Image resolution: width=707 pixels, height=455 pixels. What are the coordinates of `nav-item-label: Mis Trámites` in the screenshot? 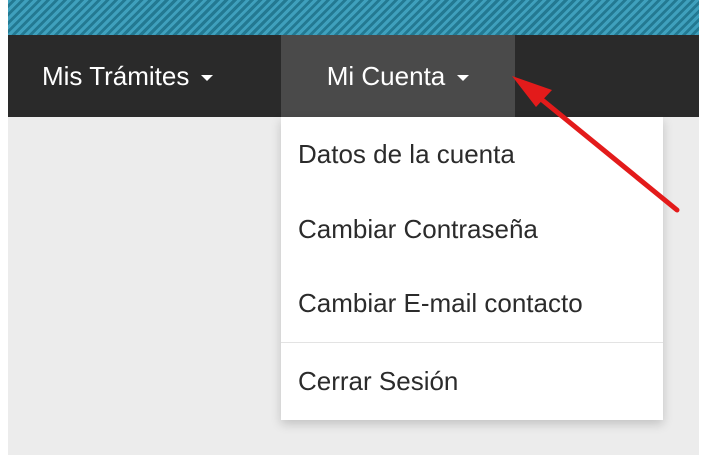 It's located at (116, 75).